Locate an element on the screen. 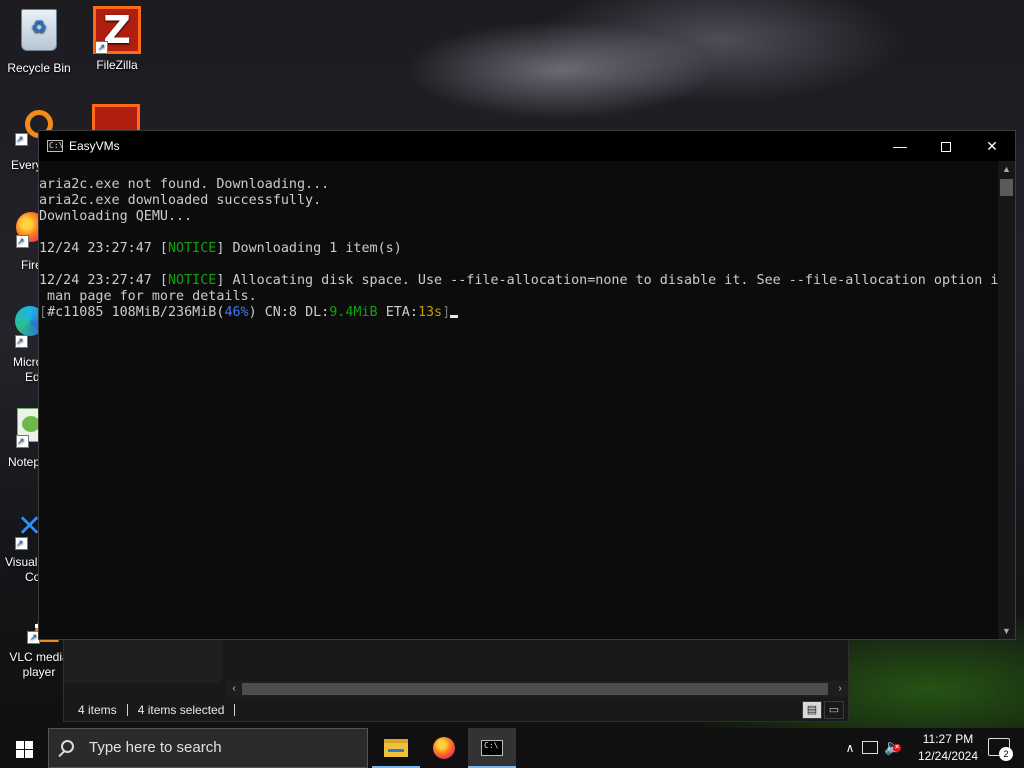 The height and width of the screenshot is (768, 1024). clock: 11:27 PM 12/24/2024 is located at coordinates (948, 748).